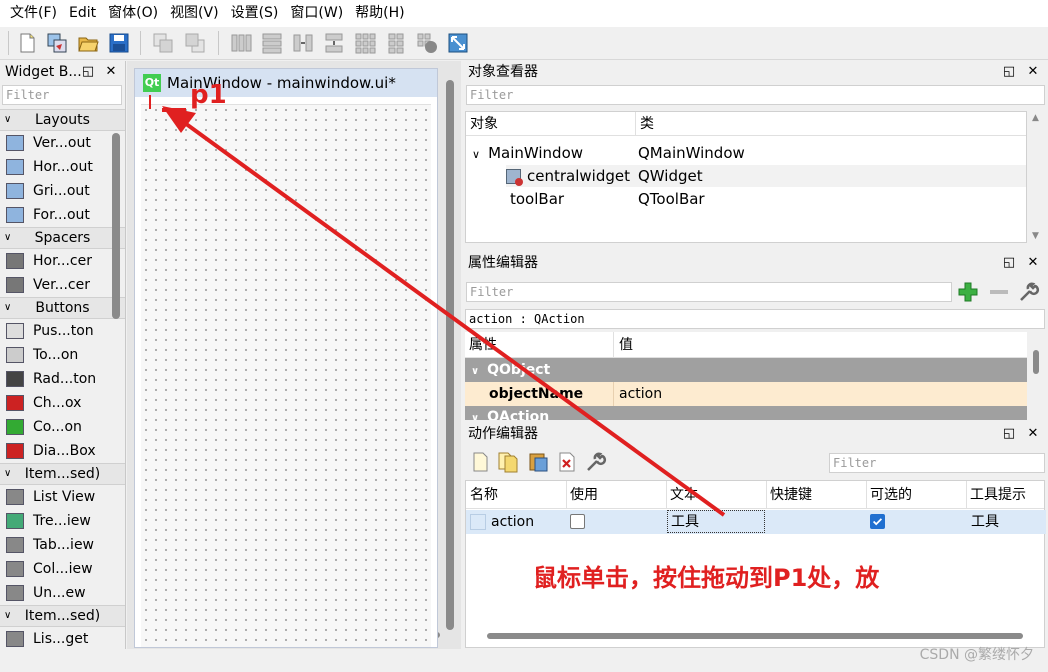  I want to click on menu-edit: Edit, so click(82, 13).